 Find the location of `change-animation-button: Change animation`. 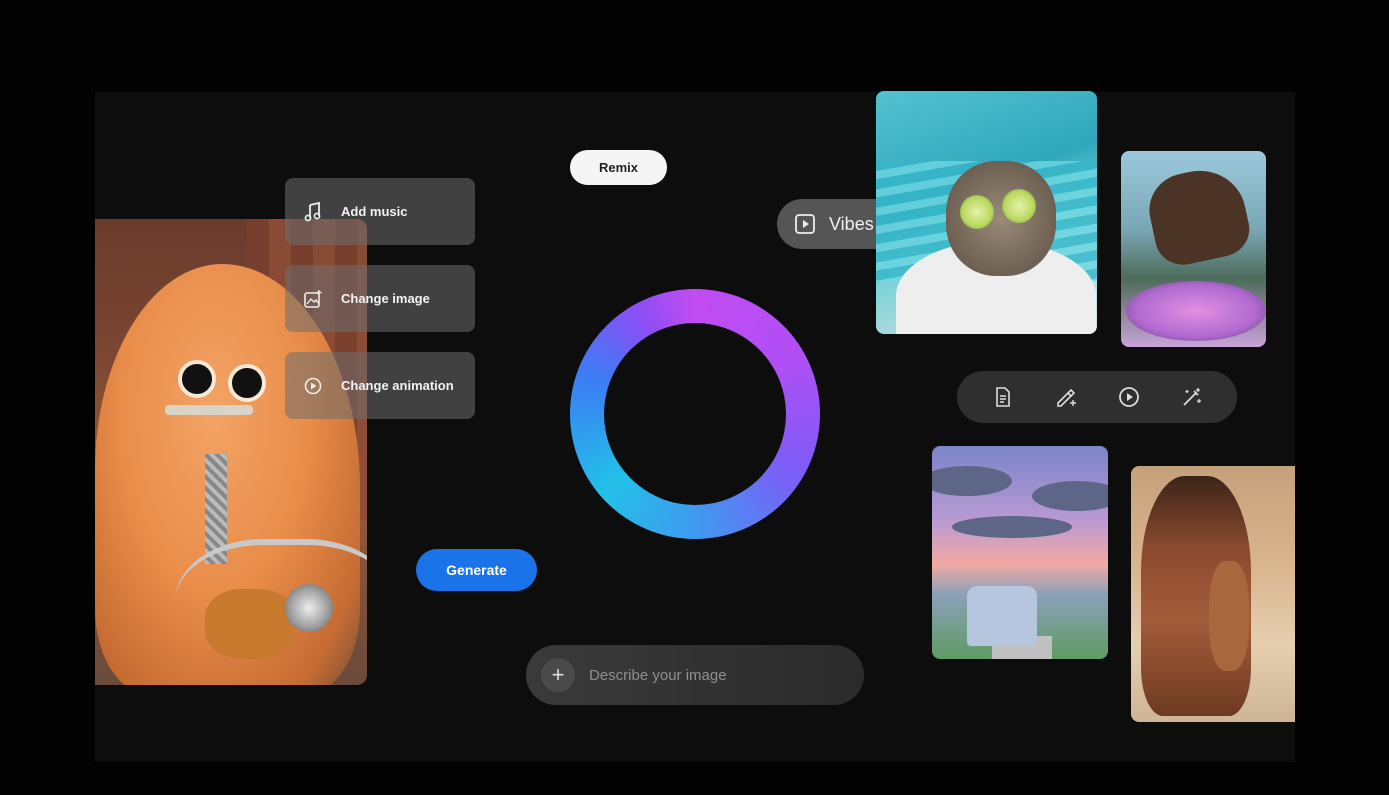

change-animation-button: Change animation is located at coordinates (380, 385).